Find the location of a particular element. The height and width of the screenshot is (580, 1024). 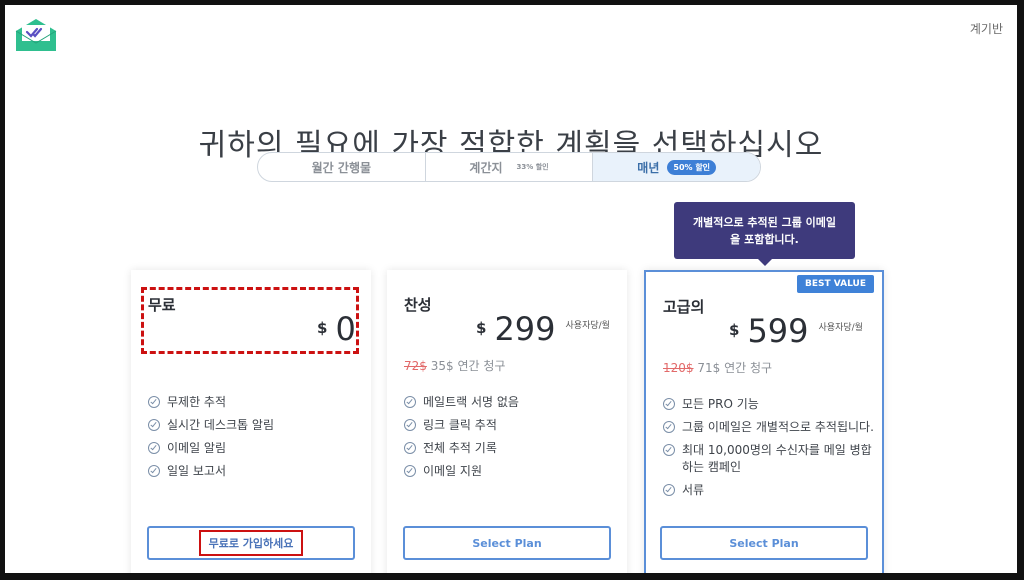

dashboard-link: 계기반 is located at coordinates (986, 28).